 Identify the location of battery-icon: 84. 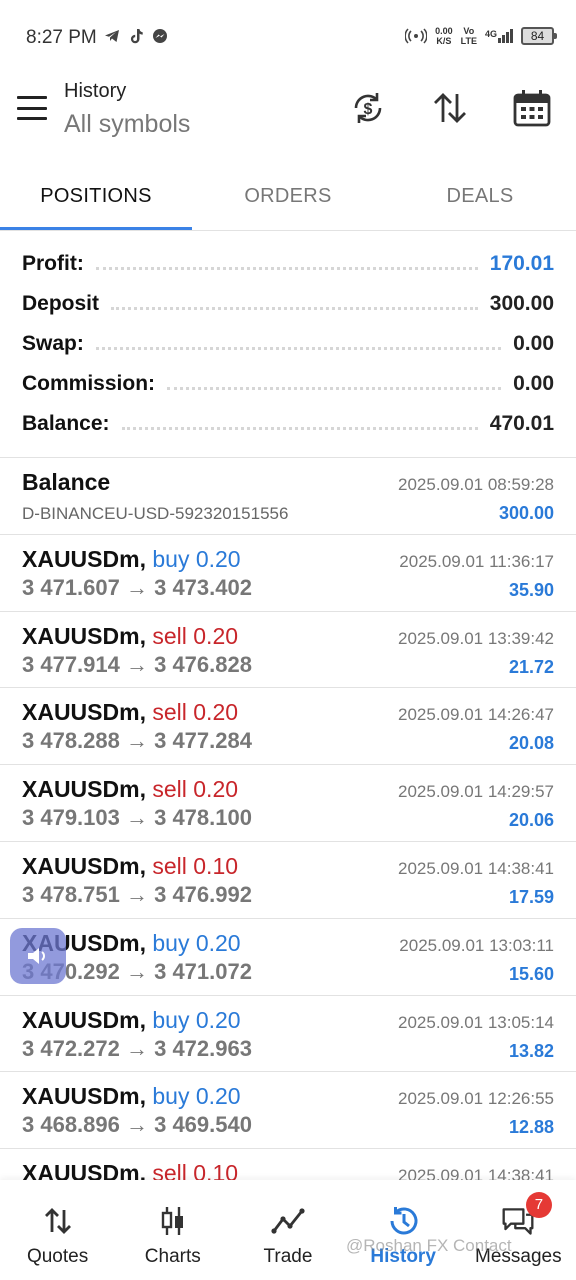
(539, 36).